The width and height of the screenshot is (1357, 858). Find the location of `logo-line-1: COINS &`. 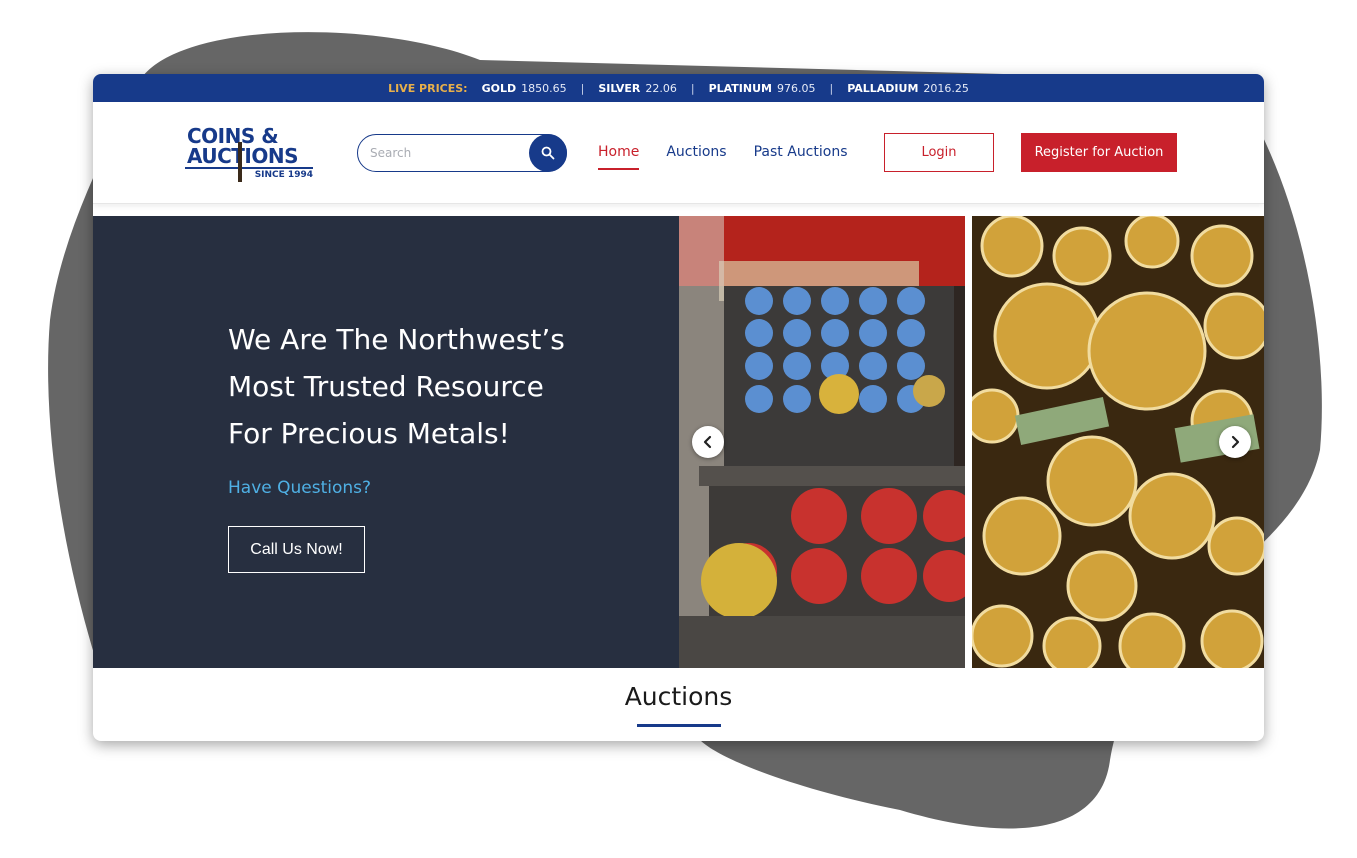

logo-line-1: COINS & is located at coordinates (233, 136).